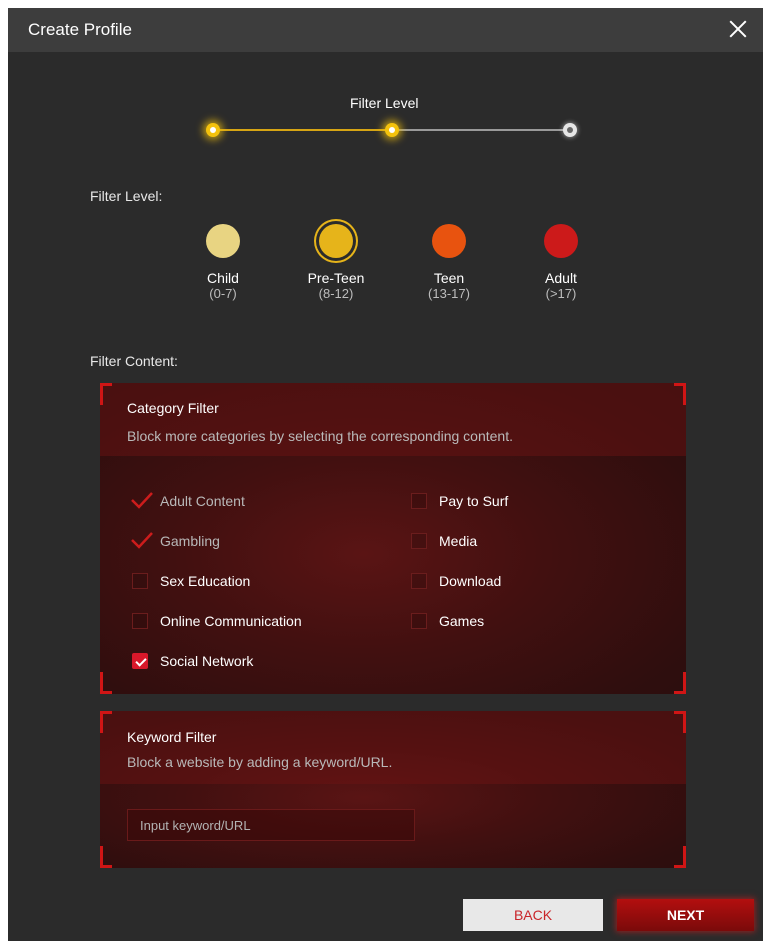 This screenshot has width=763, height=941. I want to click on level-adult-name: Adult, so click(561, 278).